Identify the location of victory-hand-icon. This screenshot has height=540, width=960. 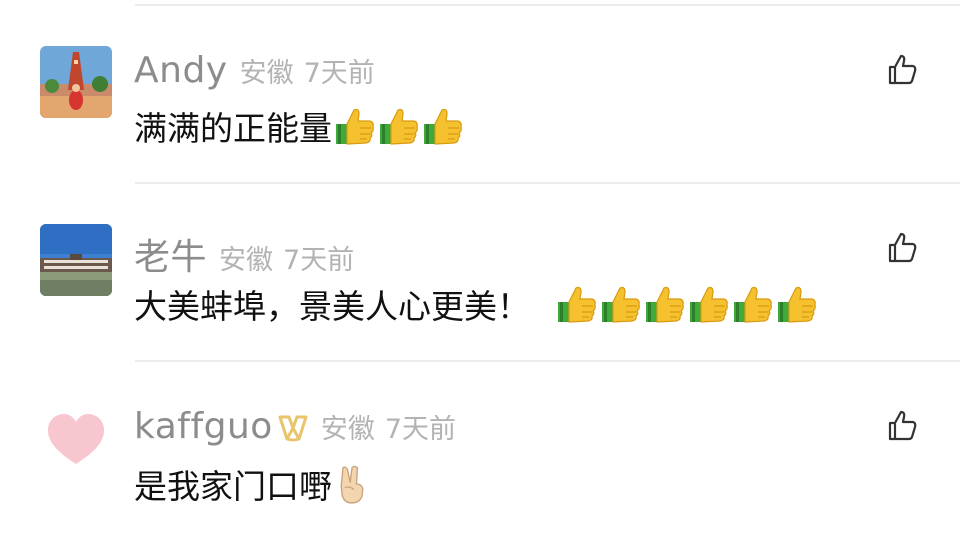
(352, 484).